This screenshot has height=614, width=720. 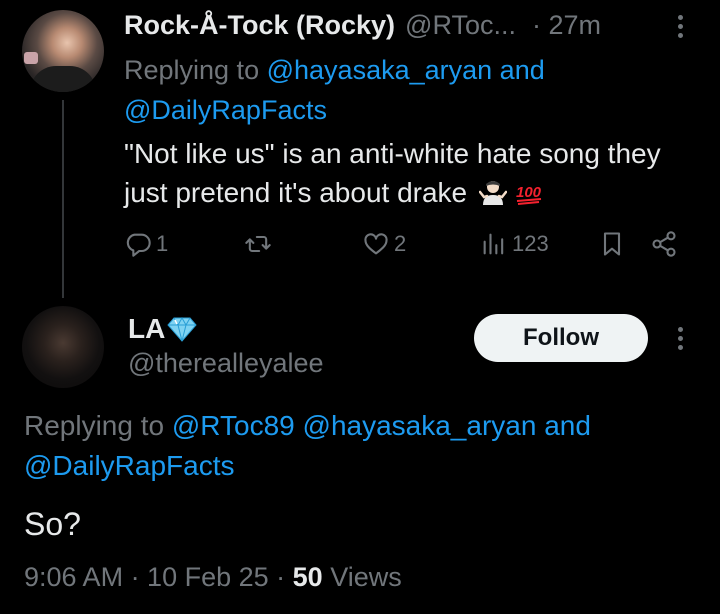 What do you see at coordinates (182, 329) in the screenshot?
I see `gem-icon` at bounding box center [182, 329].